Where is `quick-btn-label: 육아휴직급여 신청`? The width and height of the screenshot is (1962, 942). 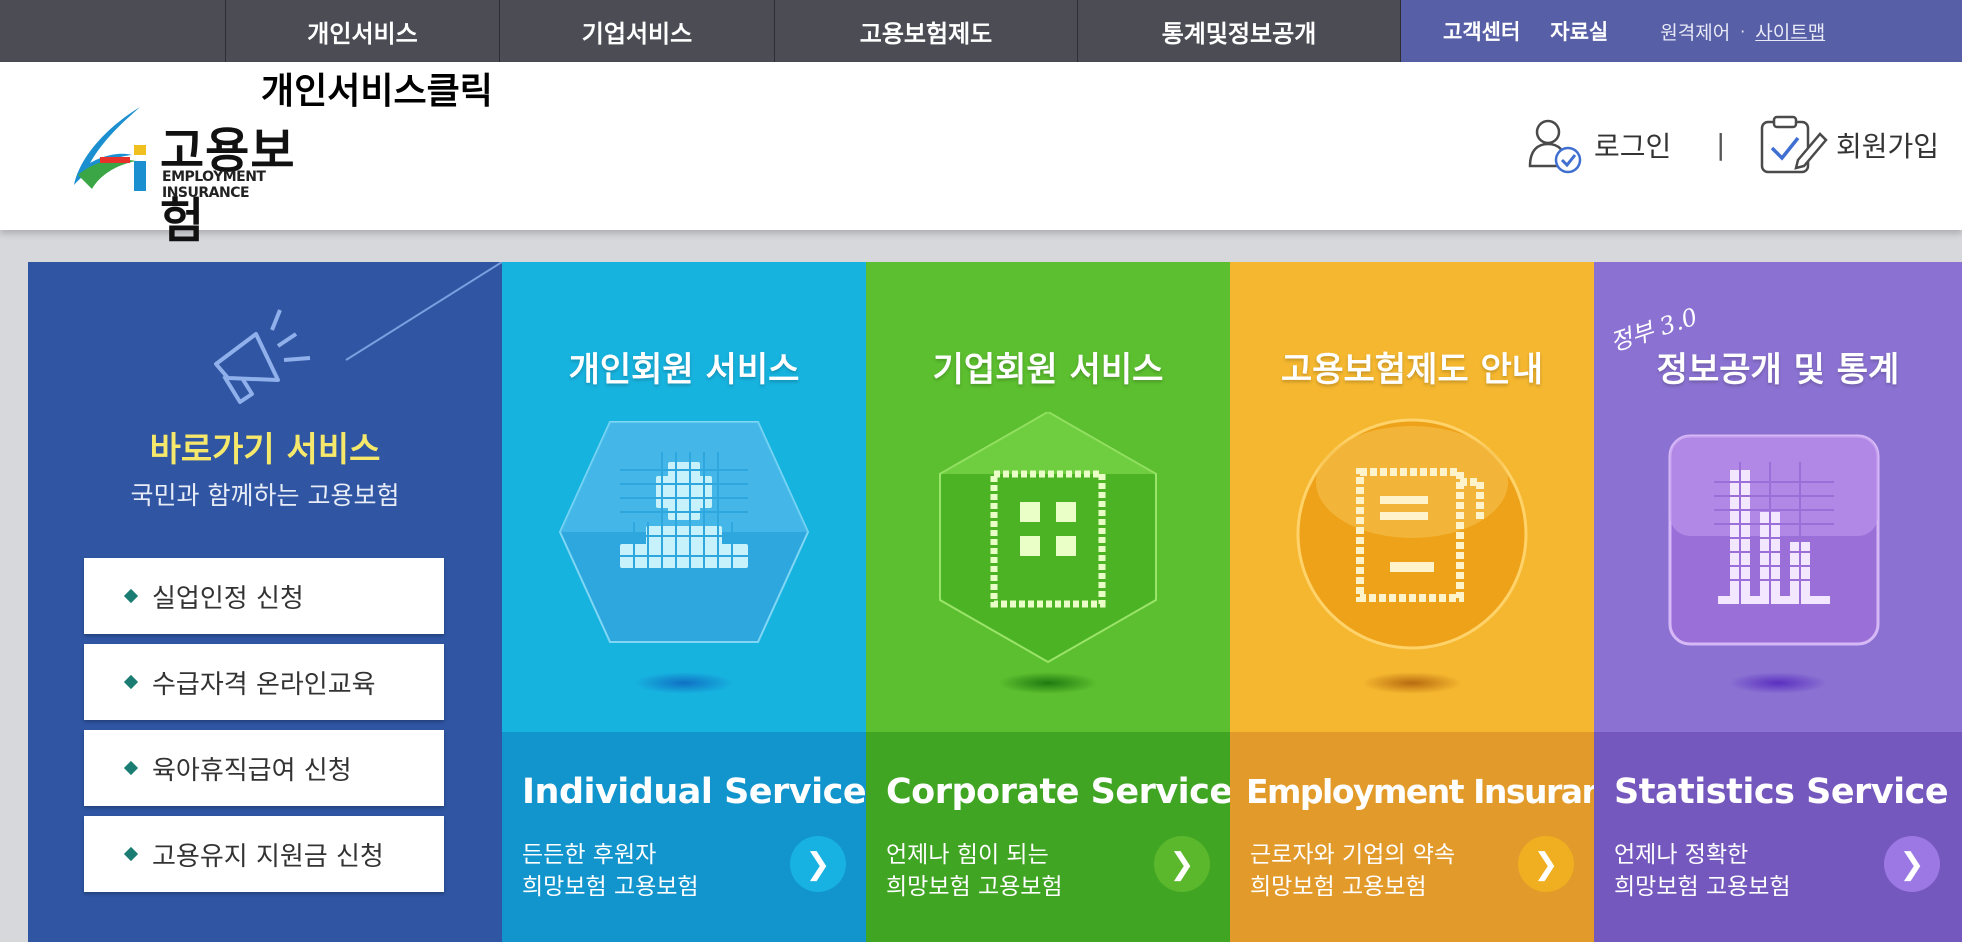 quick-btn-label: 육아휴직급여 신청 is located at coordinates (252, 770).